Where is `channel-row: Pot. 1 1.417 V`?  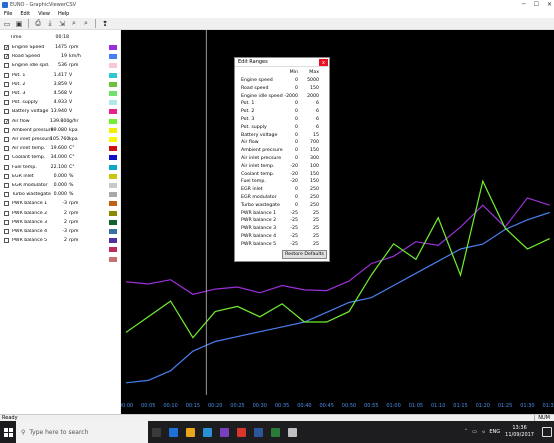 channel-row: Pot. 1 1.417 V is located at coordinates (60, 75).